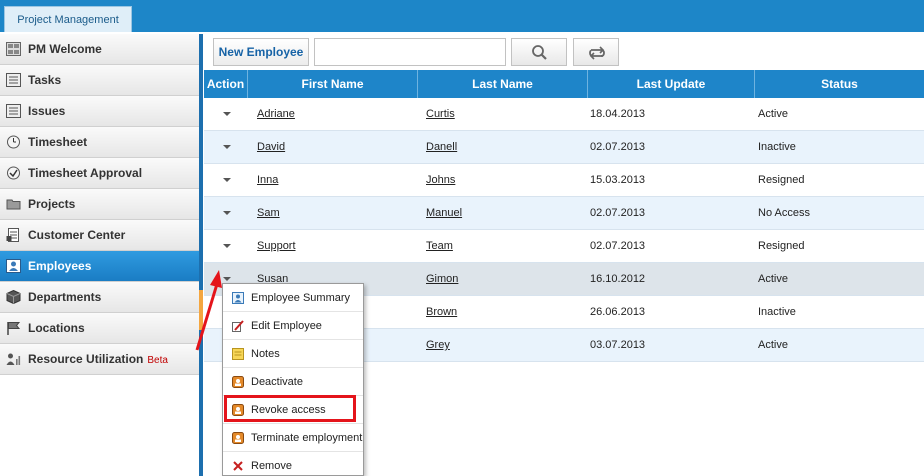  Describe the element at coordinates (333, 84) in the screenshot. I see `column-header-first-name: First Name` at that location.